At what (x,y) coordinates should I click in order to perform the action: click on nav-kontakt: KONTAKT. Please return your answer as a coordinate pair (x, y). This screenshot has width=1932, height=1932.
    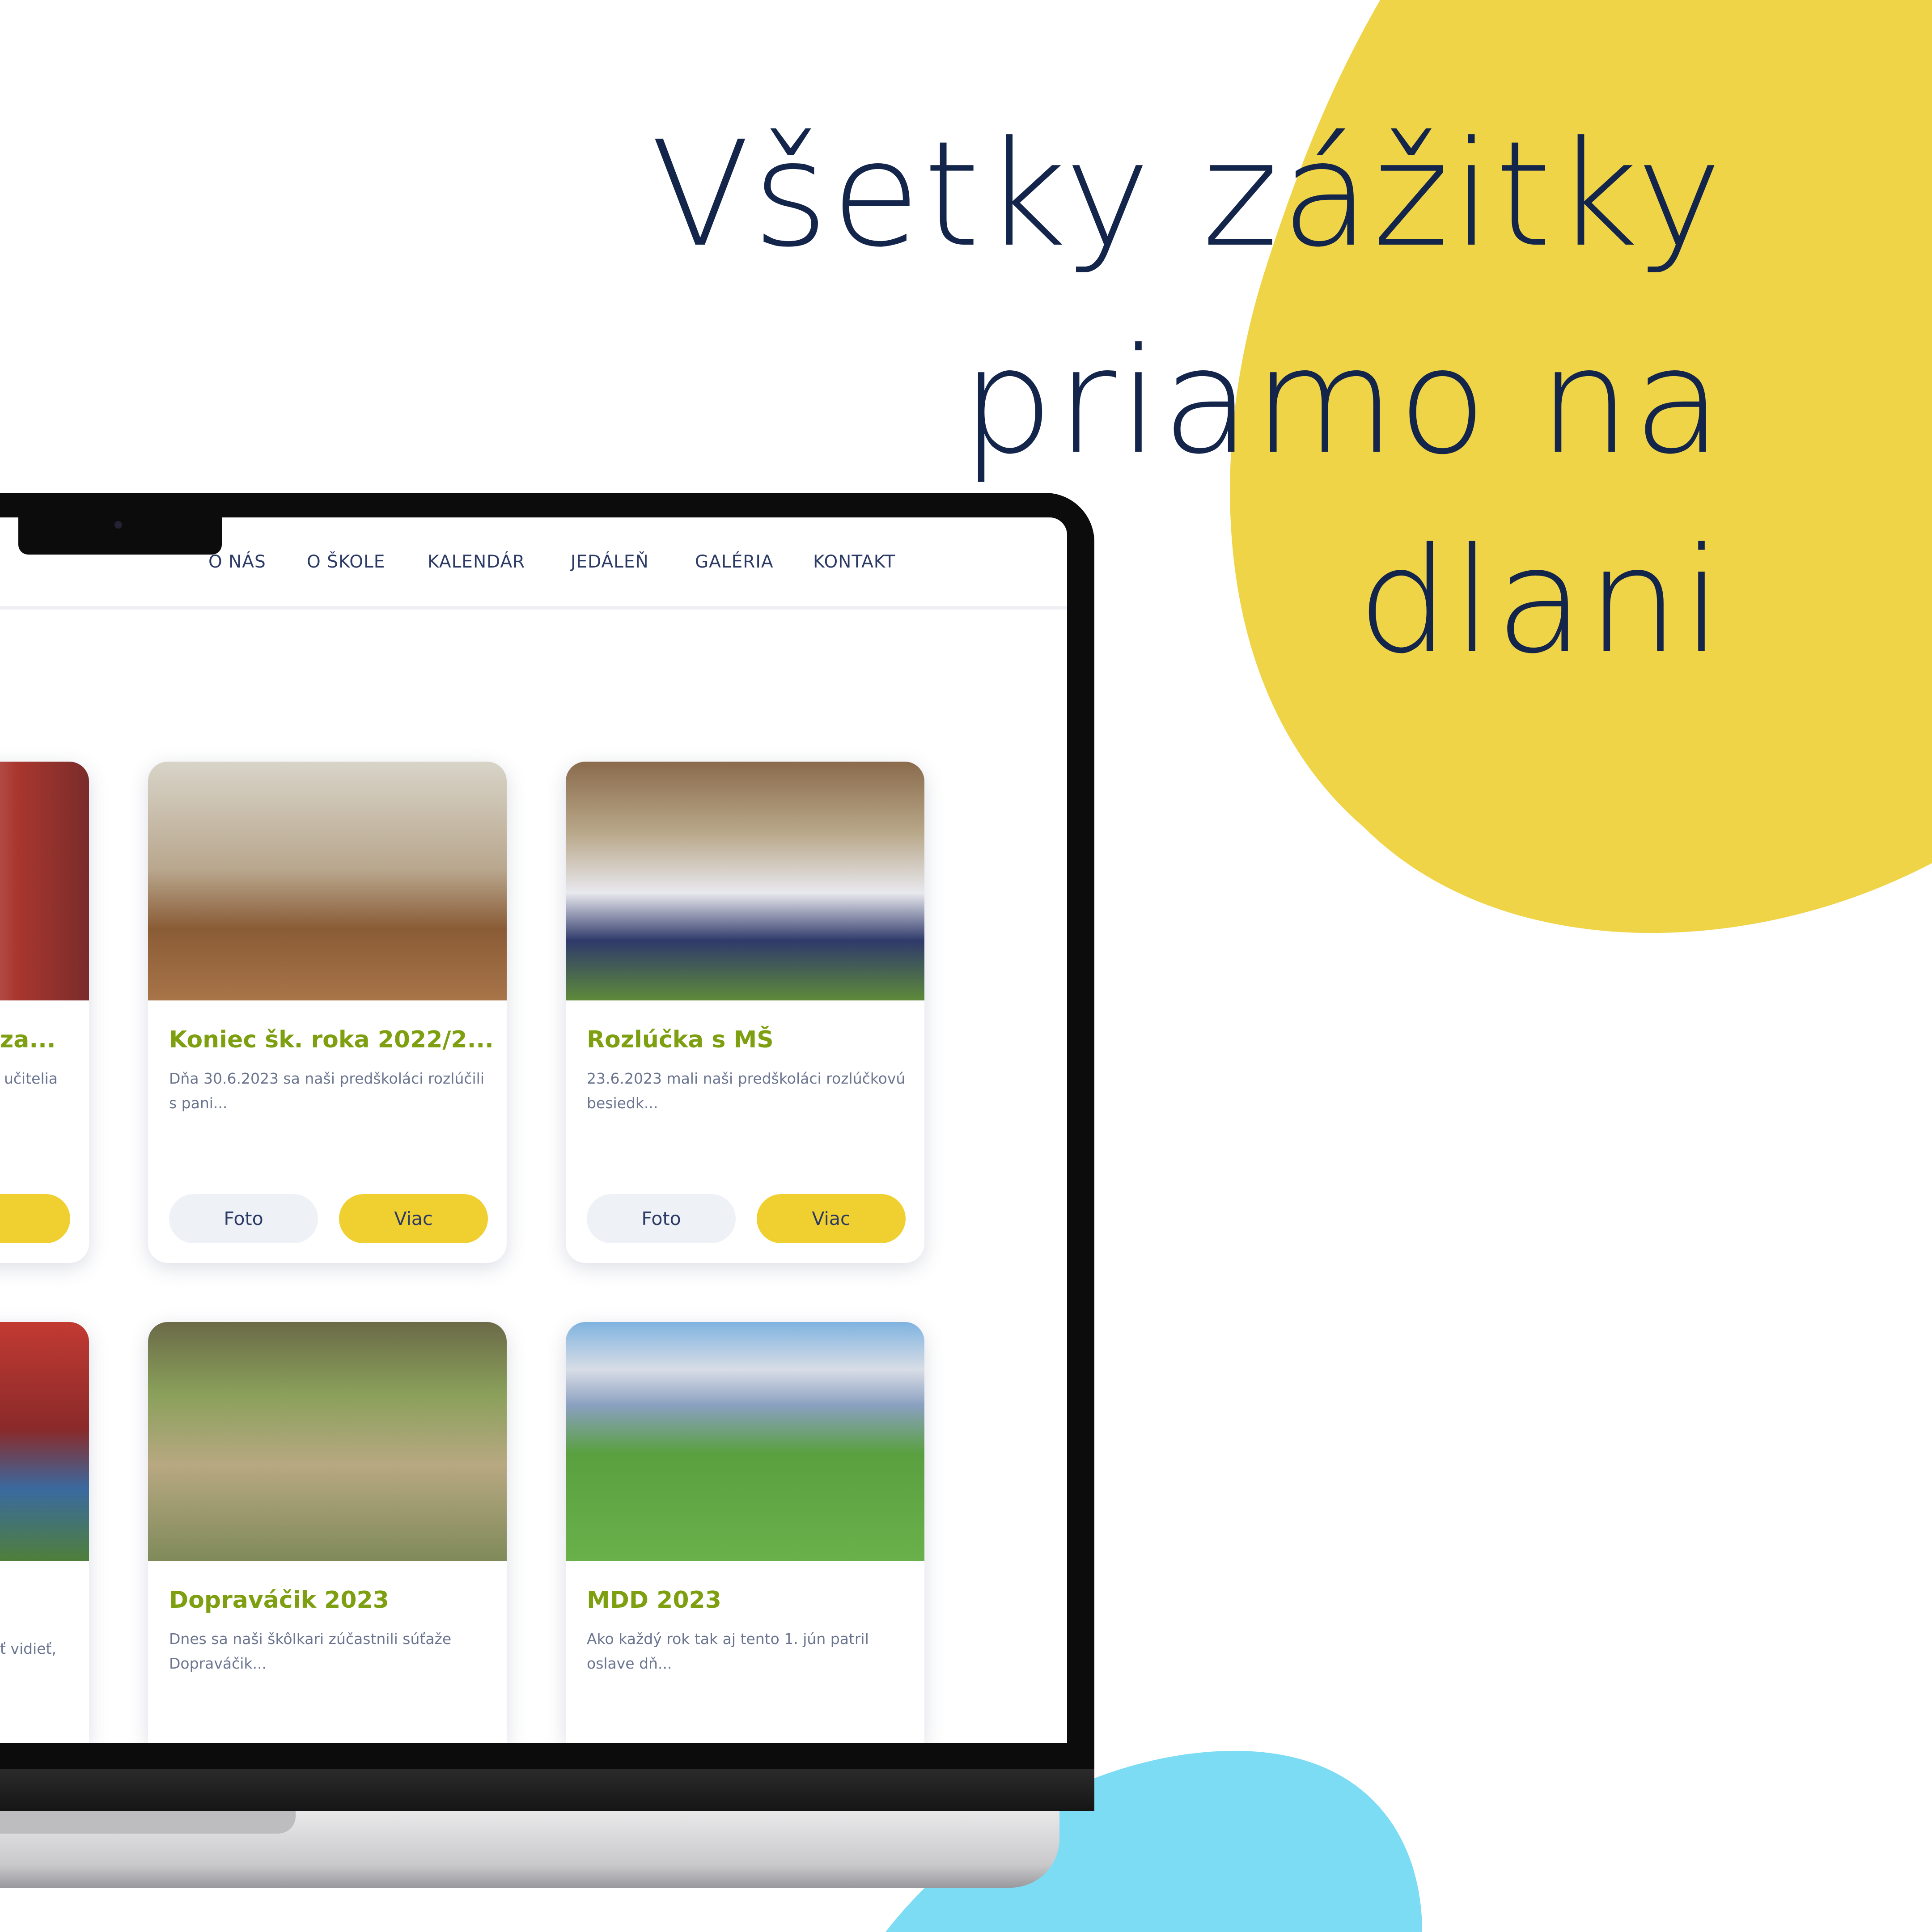
    Looking at the image, I should click on (854, 562).